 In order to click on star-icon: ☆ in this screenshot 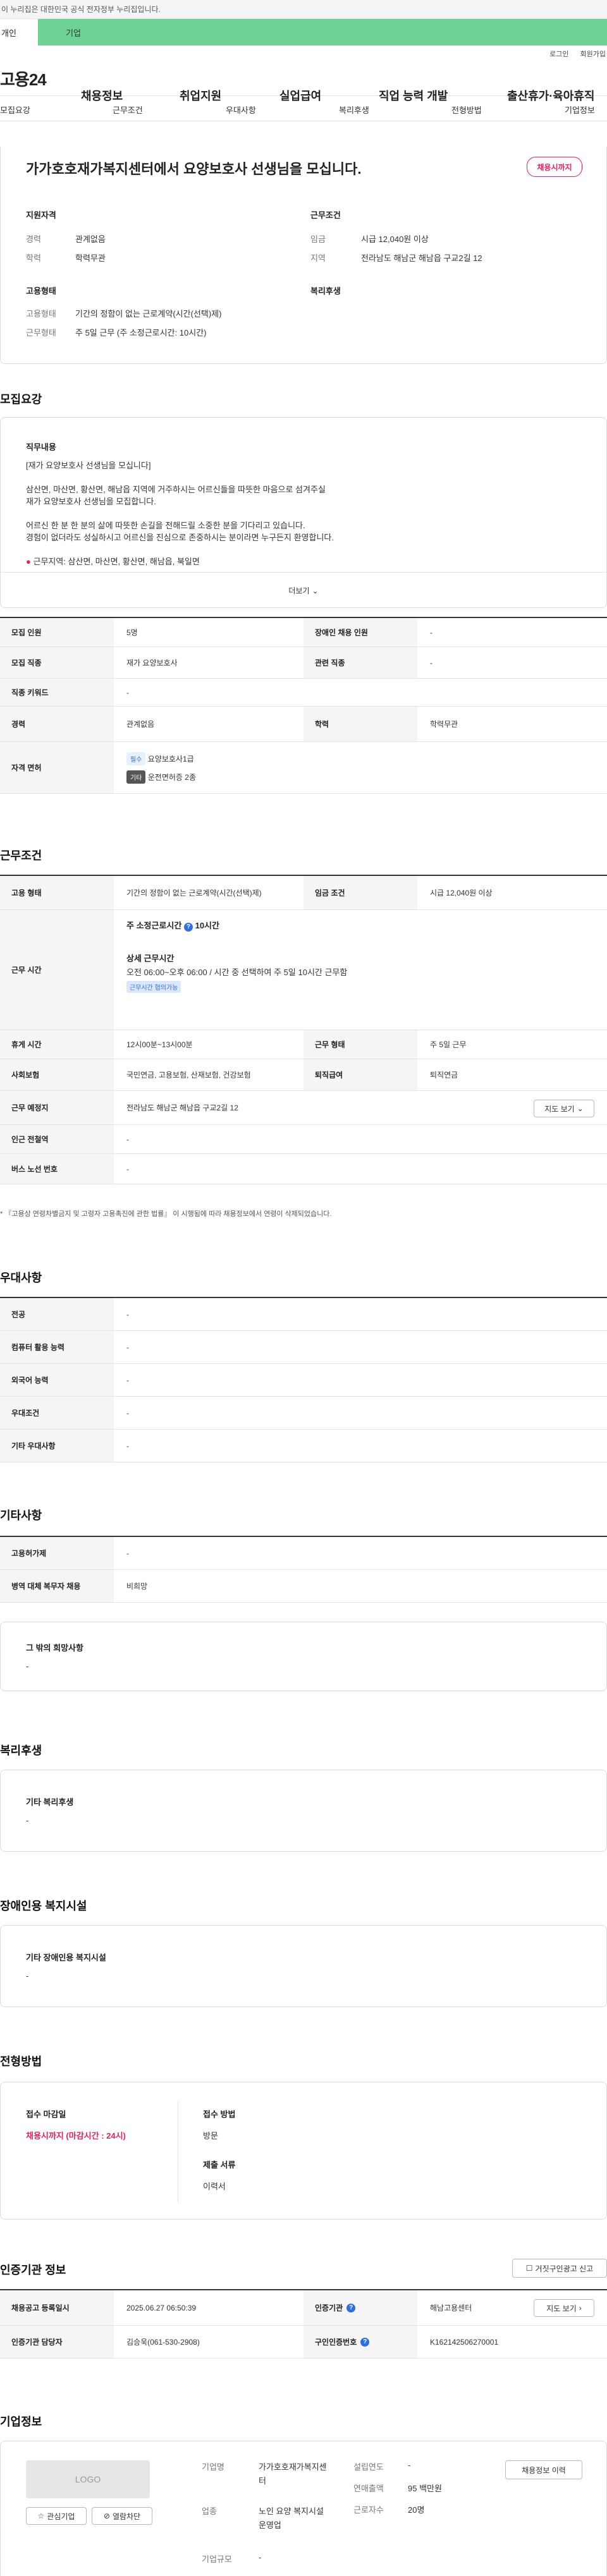, I will do `click(41, 2516)`.